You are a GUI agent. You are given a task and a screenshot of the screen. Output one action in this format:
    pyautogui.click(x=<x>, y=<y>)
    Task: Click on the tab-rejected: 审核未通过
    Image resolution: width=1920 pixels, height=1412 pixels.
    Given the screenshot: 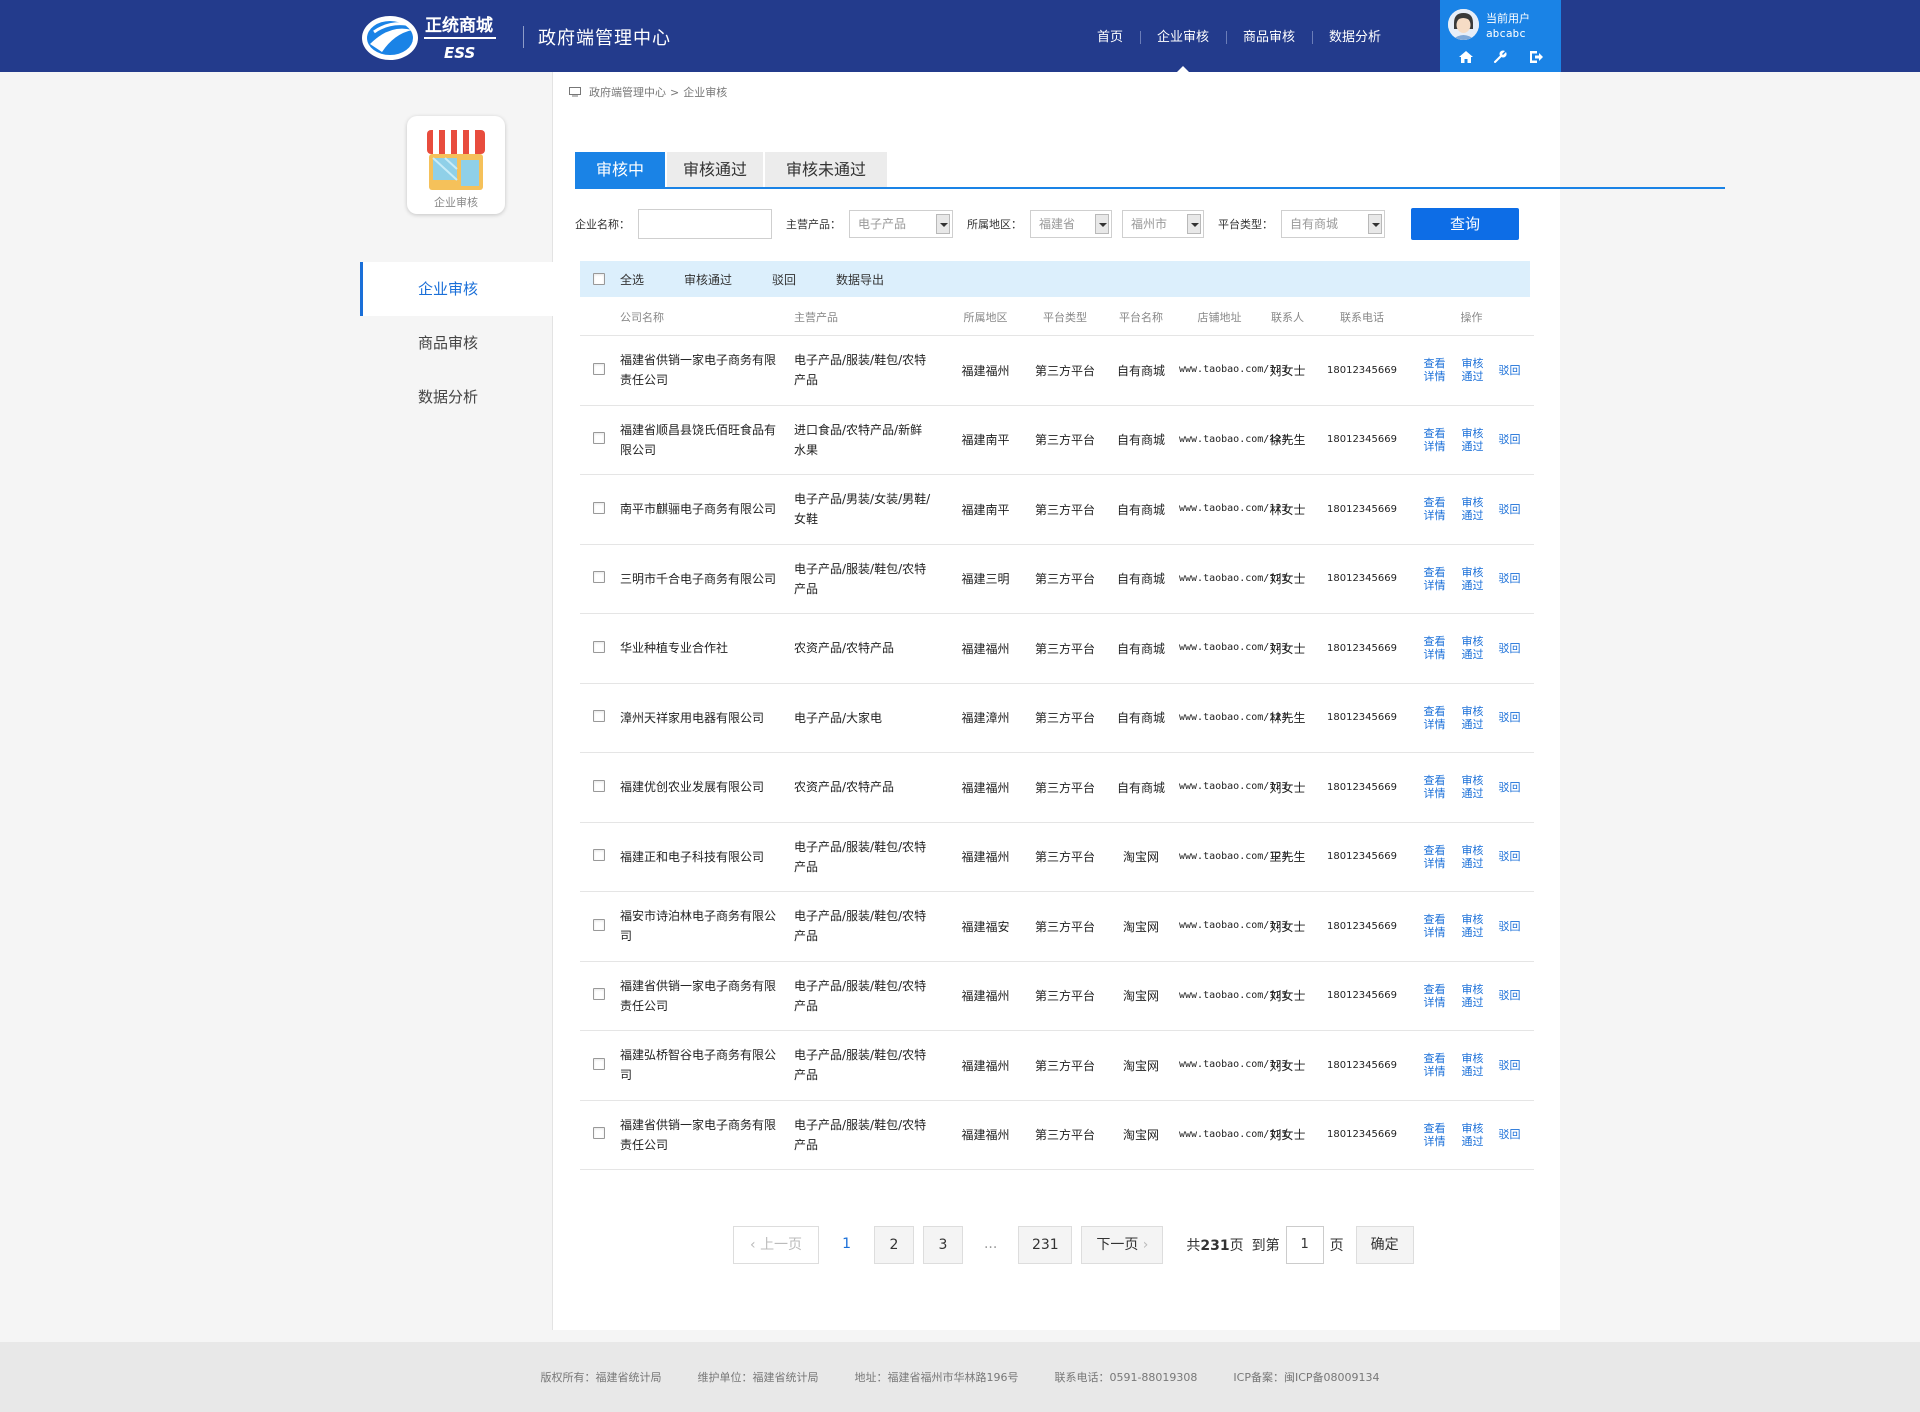 What is the action you would take?
    pyautogui.click(x=826, y=169)
    